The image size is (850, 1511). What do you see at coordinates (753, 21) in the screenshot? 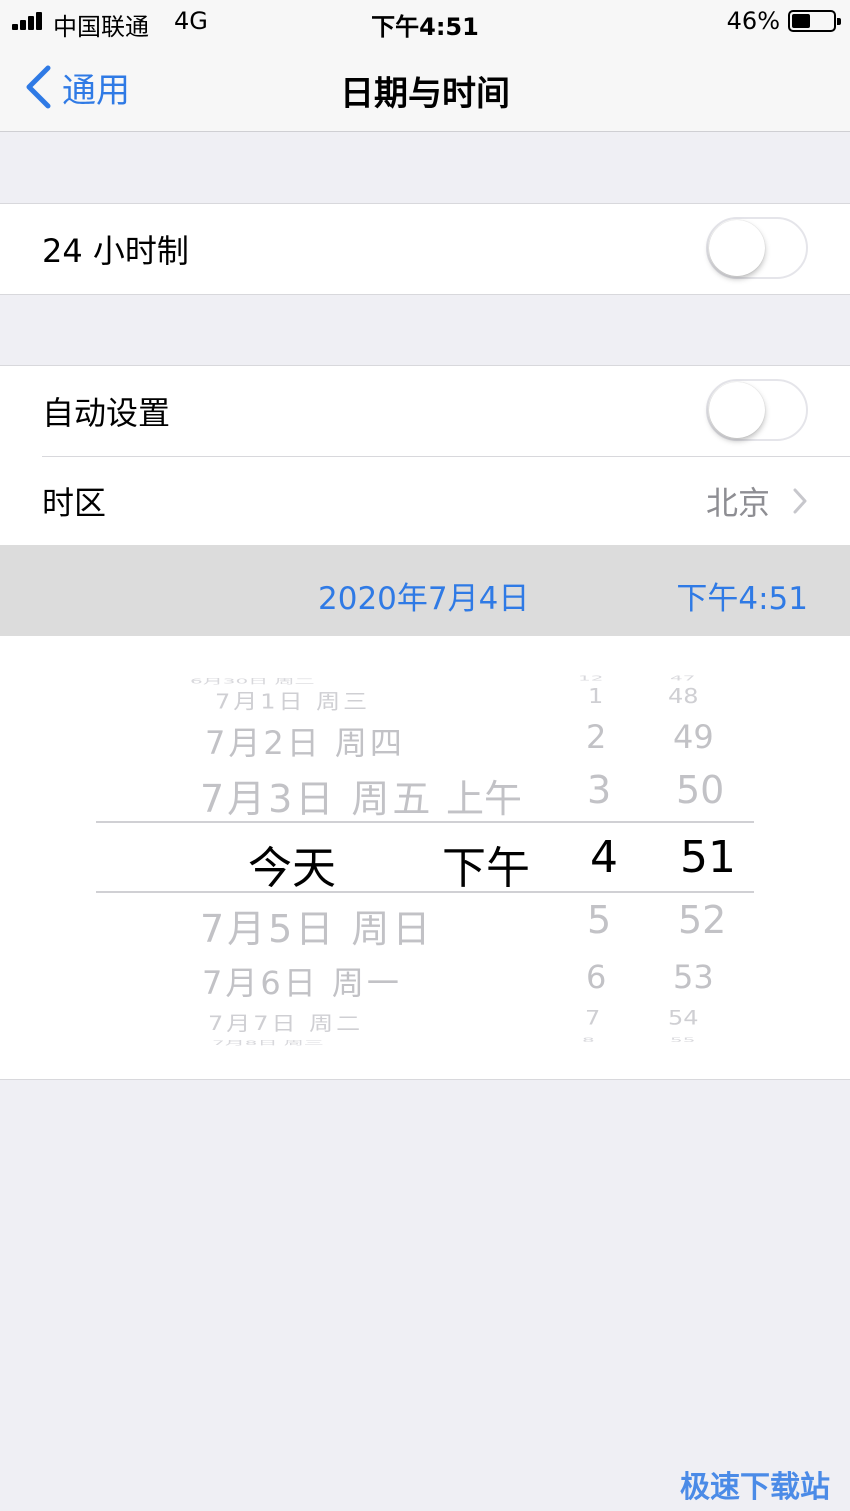
I see `battery-percentage: 46%` at bounding box center [753, 21].